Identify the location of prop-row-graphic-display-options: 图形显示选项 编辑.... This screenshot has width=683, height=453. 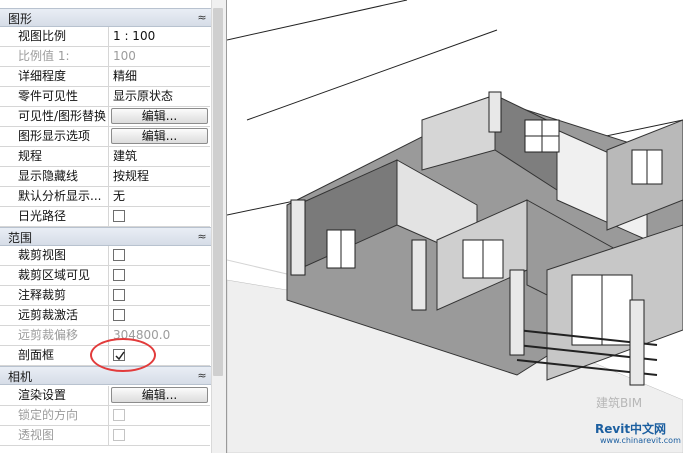
(105, 137).